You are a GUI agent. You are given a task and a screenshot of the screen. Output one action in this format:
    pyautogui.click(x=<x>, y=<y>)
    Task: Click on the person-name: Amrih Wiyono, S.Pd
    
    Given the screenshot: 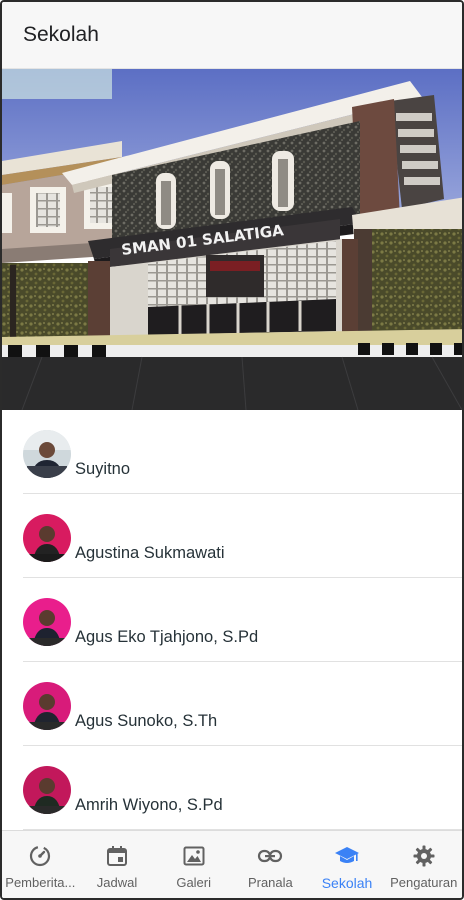 What is the action you would take?
    pyautogui.click(x=149, y=805)
    